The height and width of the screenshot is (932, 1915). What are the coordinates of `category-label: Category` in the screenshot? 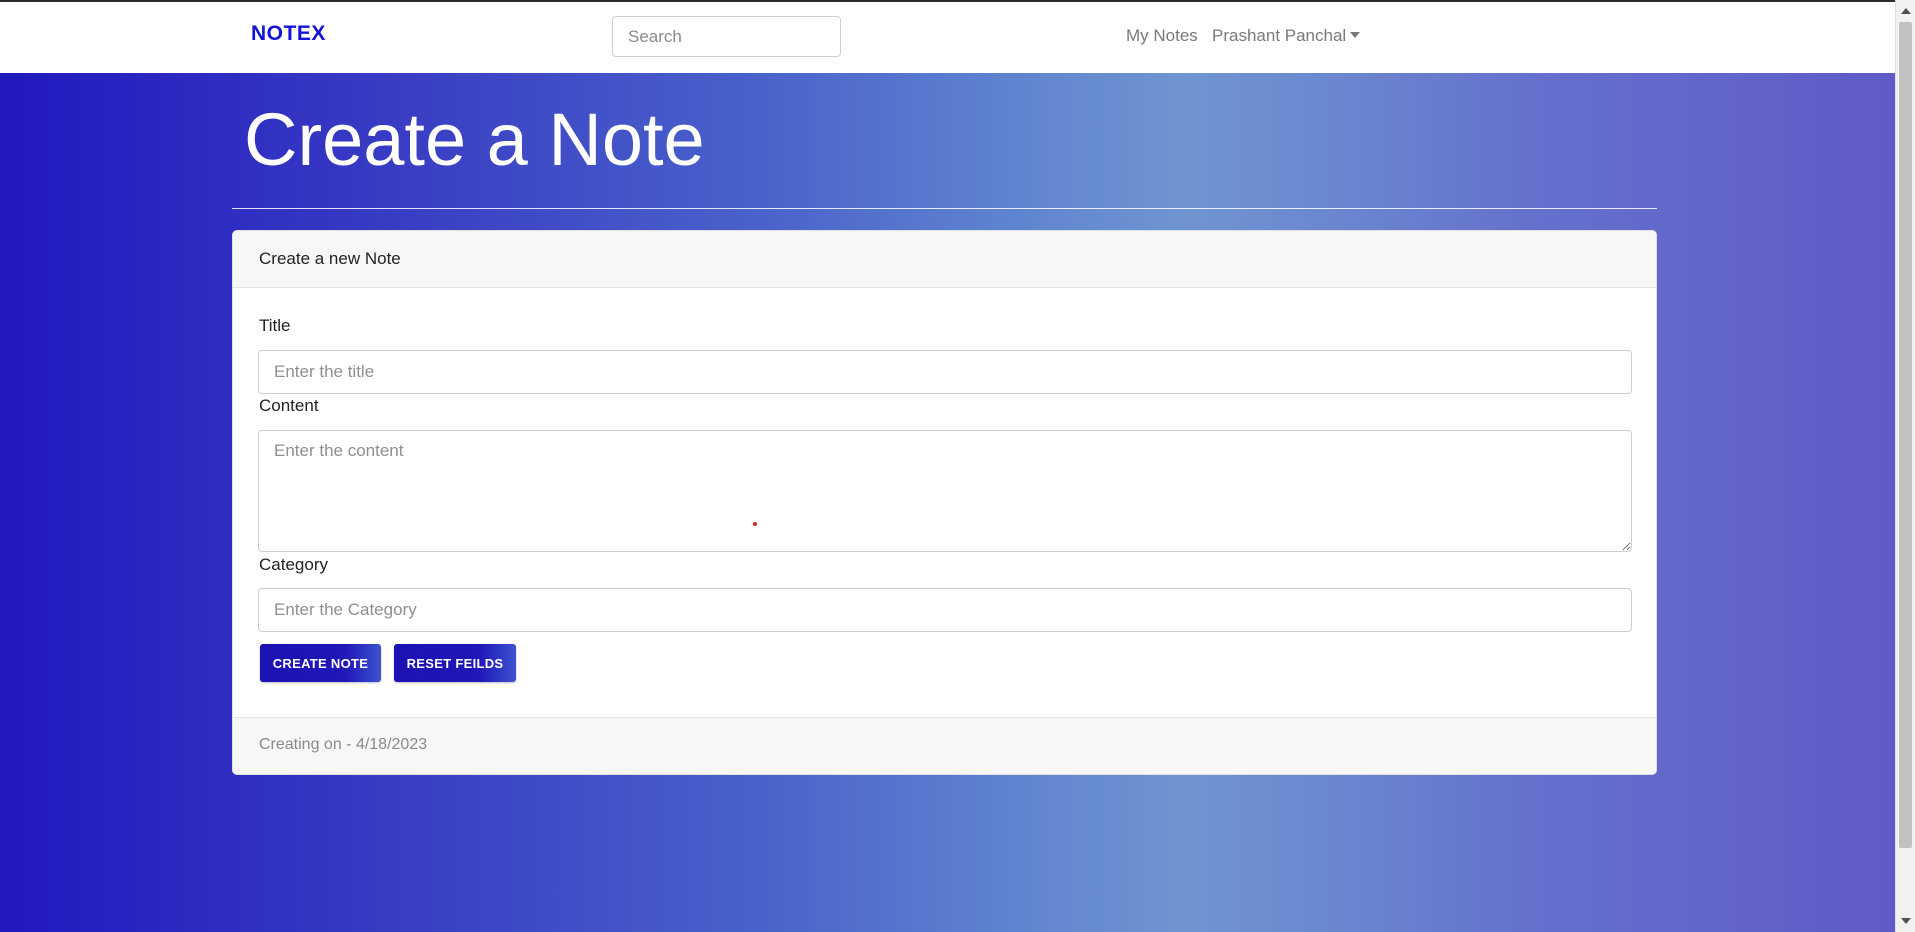 It's located at (293, 564).